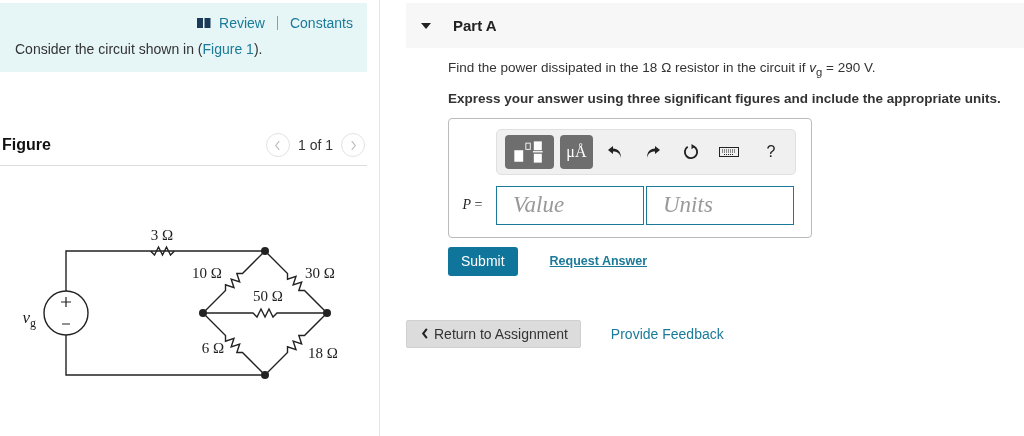 This screenshot has width=1024, height=436. I want to click on undo-icon, so click(615, 151).